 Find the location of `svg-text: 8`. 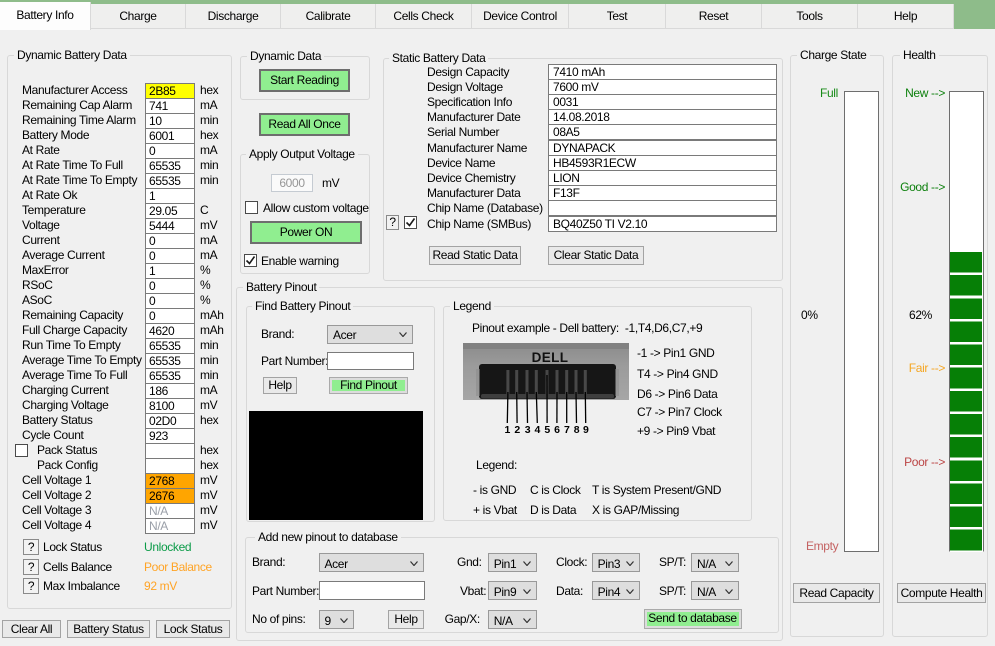

svg-text: 8 is located at coordinates (577, 429).